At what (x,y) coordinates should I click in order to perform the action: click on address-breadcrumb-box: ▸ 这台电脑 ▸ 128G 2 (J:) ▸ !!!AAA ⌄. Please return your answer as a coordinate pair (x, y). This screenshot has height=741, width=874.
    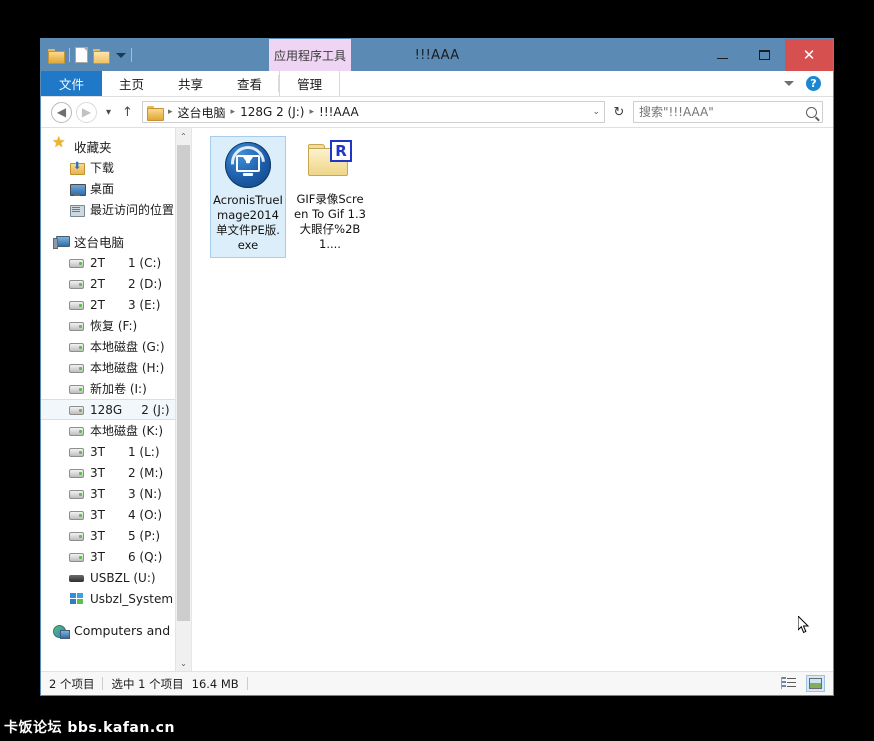
    Looking at the image, I should click on (373, 112).